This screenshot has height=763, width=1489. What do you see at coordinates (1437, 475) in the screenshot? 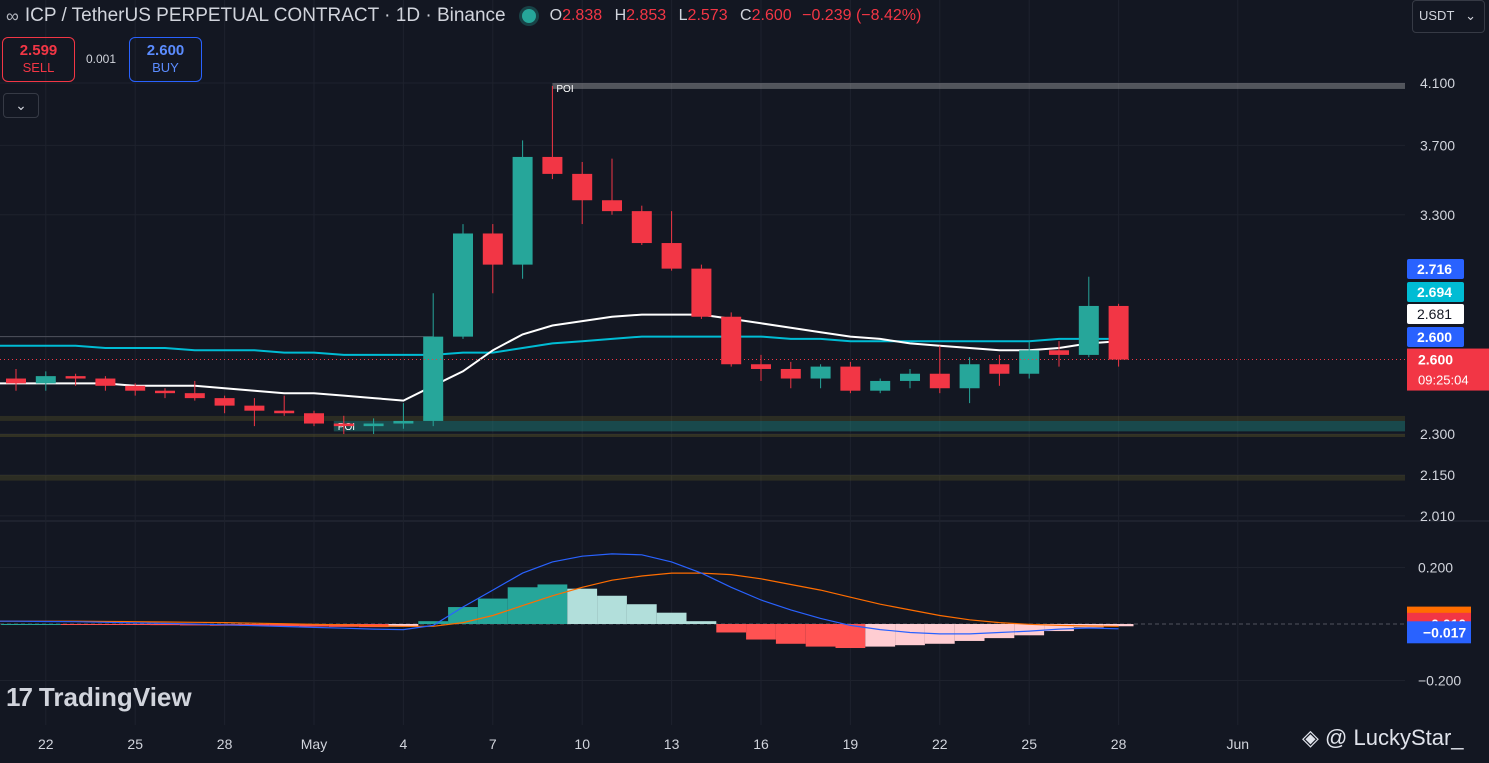
I see `price-tick-label: 2.150` at bounding box center [1437, 475].